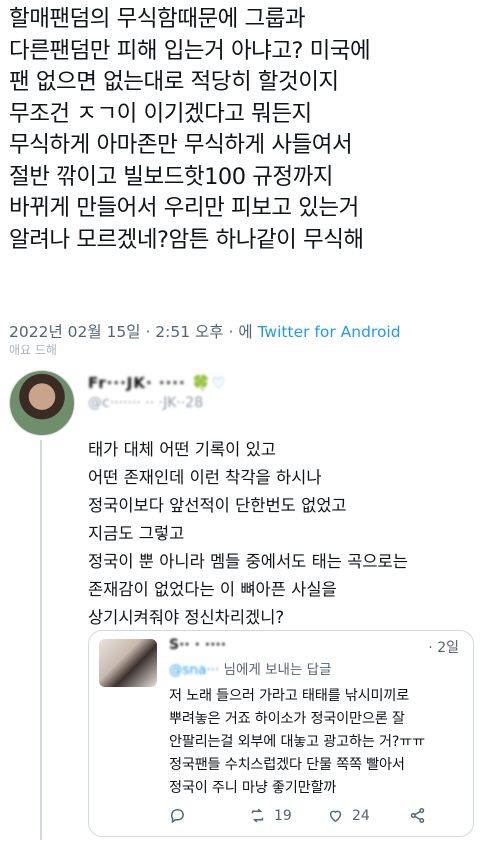 Image resolution: width=480 pixels, height=847 pixels. What do you see at coordinates (157, 19) in the screenshot?
I see `tweet-line: 할매팬덤의 무식함때문에 그룹과` at bounding box center [157, 19].